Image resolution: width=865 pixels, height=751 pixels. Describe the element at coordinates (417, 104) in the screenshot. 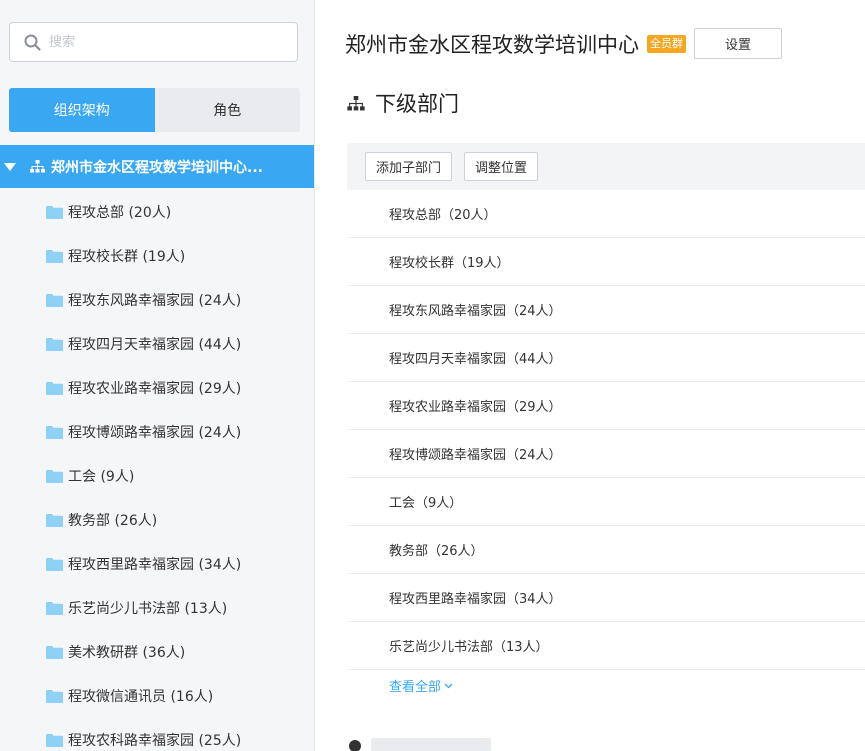

I see `section-title: 下级部门` at that location.